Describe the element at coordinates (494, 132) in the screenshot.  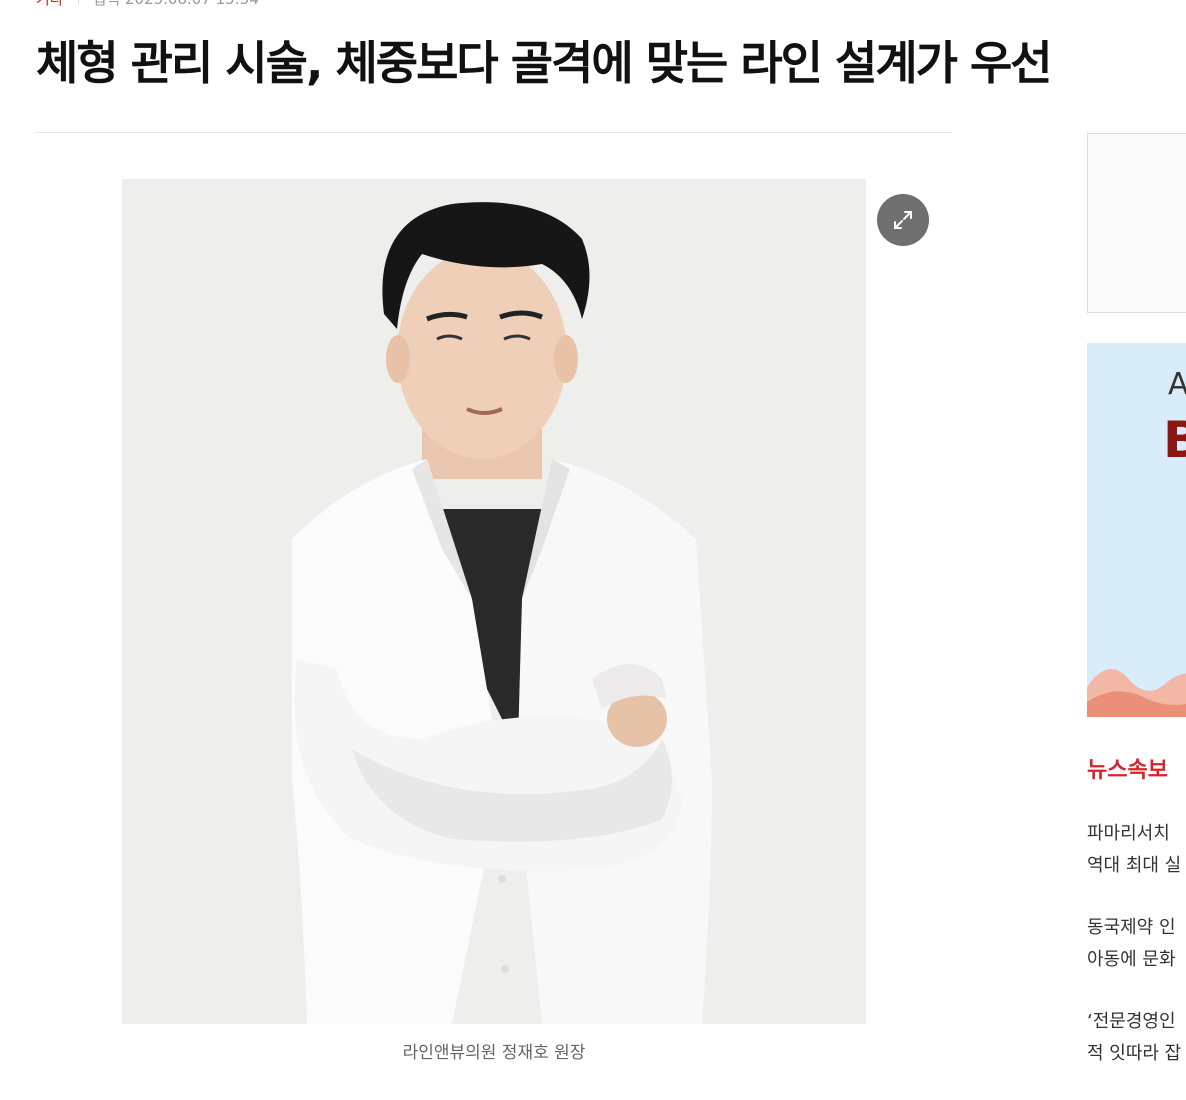
I see `headline-divider` at that location.